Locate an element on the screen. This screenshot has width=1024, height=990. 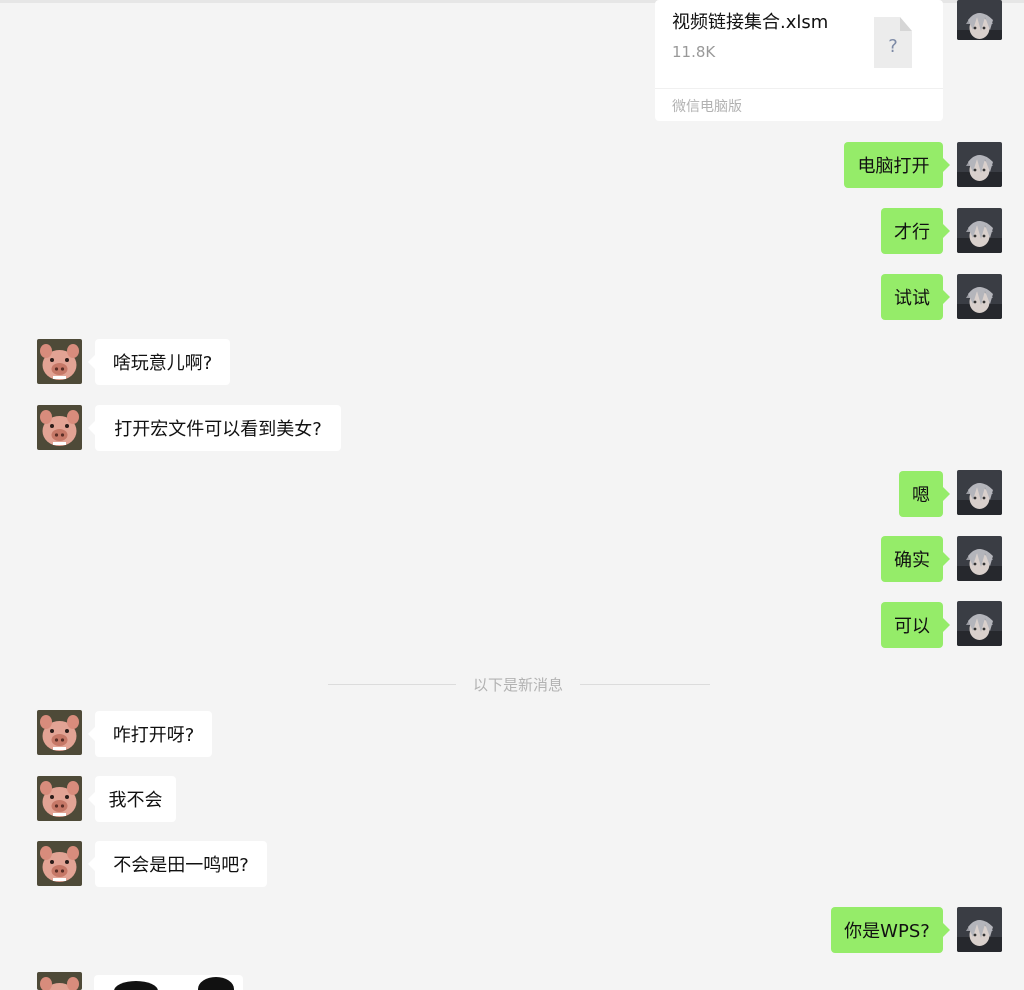
message-text: 才行 is located at coordinates (912, 232).